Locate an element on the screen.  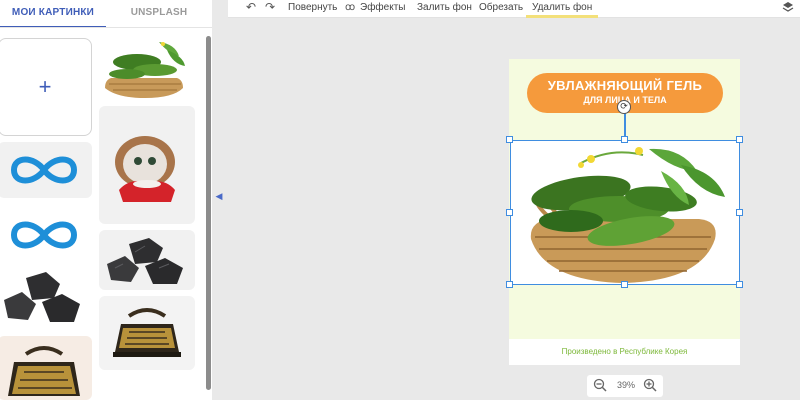
resize-handle-top-left is located at coordinates (509, 139).